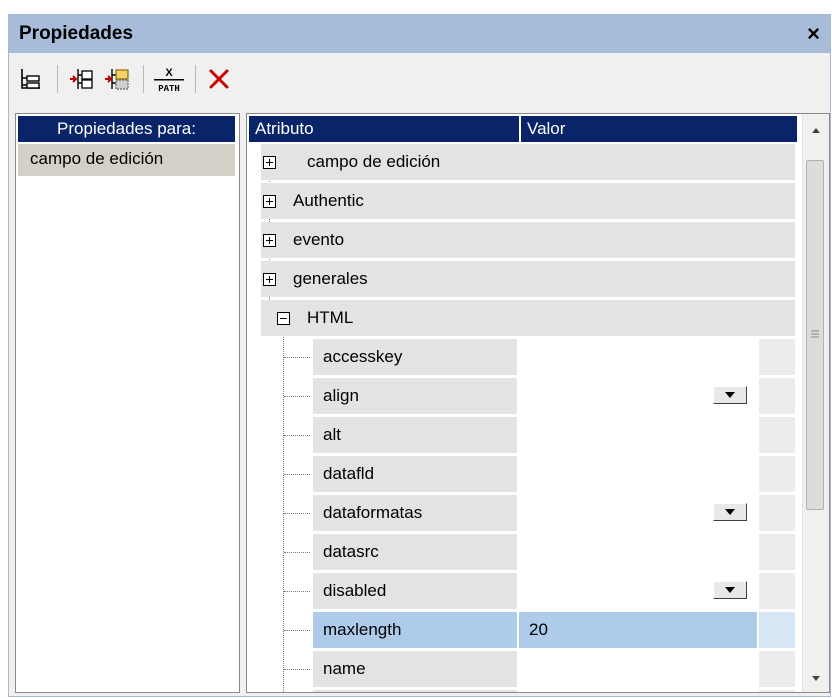 The height and width of the screenshot is (698, 832). I want to click on group-label: HTML, so click(330, 317).